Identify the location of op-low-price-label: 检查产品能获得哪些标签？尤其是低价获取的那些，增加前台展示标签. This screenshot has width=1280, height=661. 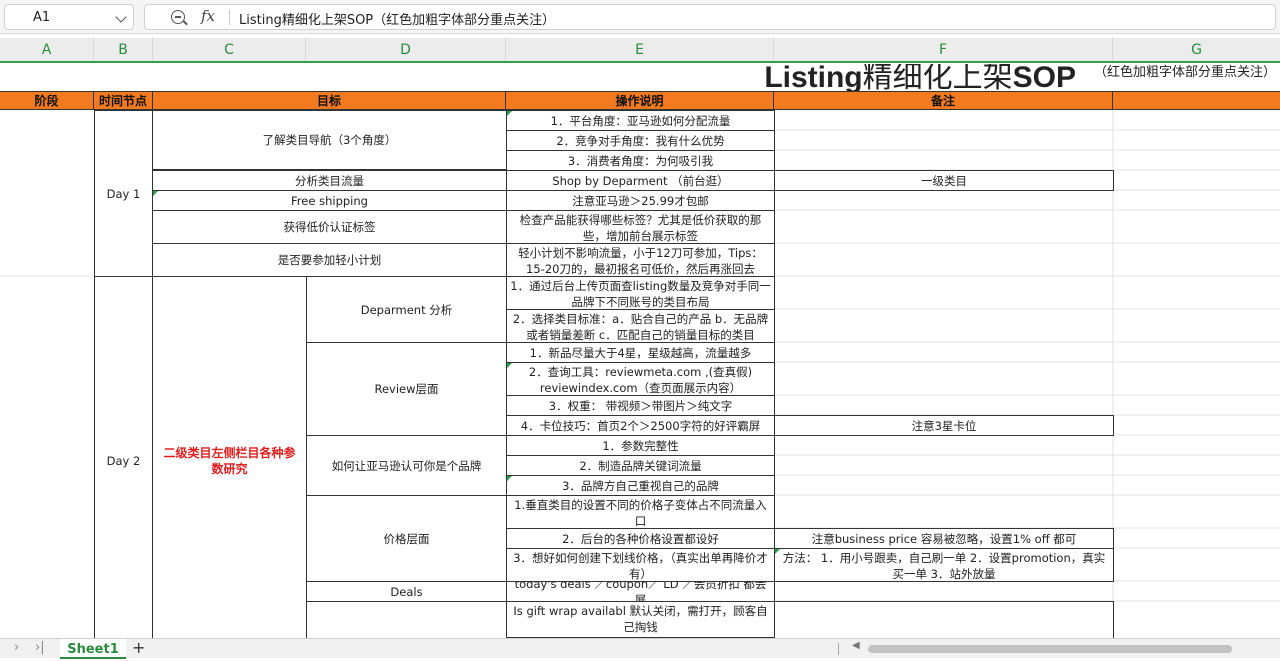
(640, 227).